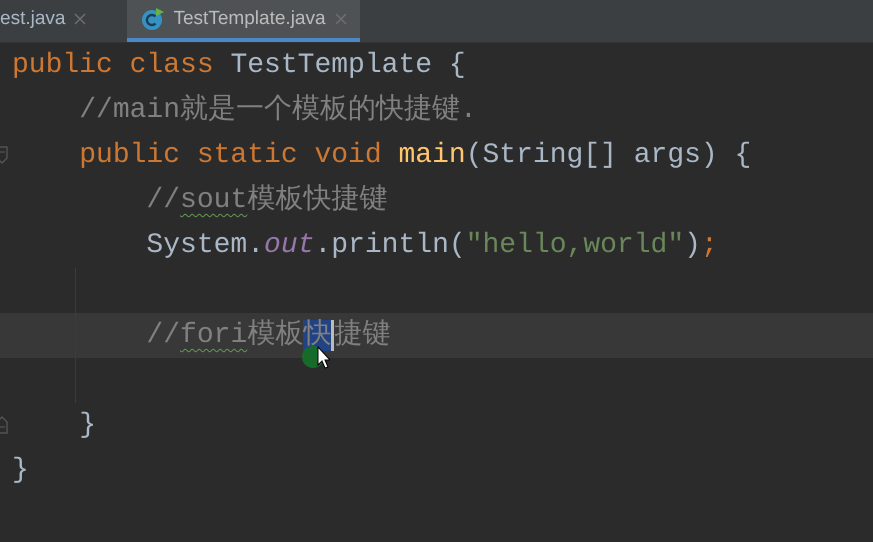 The image size is (873, 542). I want to click on code-line: //main就是一个模板的快捷键., so click(277, 110).